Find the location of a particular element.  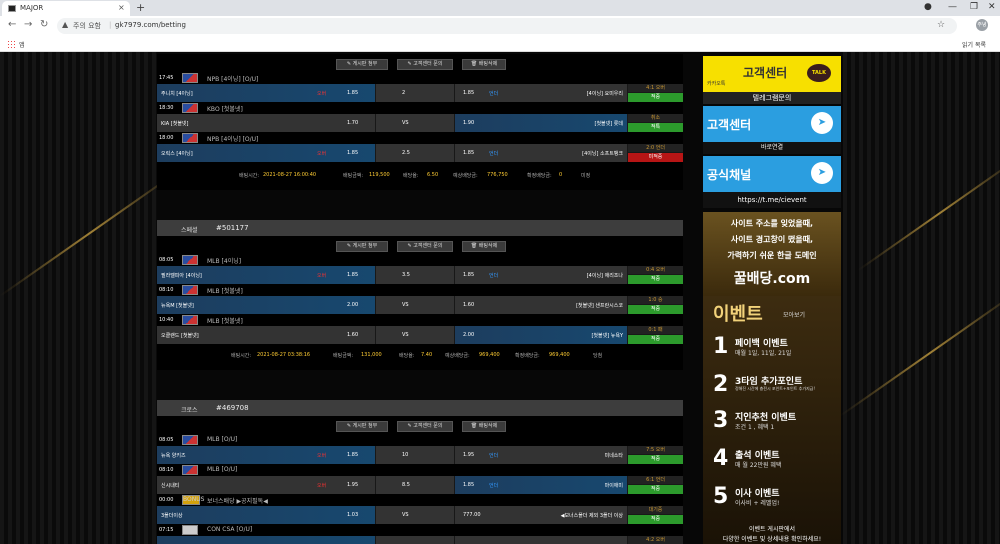

forward-icon: → is located at coordinates (28, 24).